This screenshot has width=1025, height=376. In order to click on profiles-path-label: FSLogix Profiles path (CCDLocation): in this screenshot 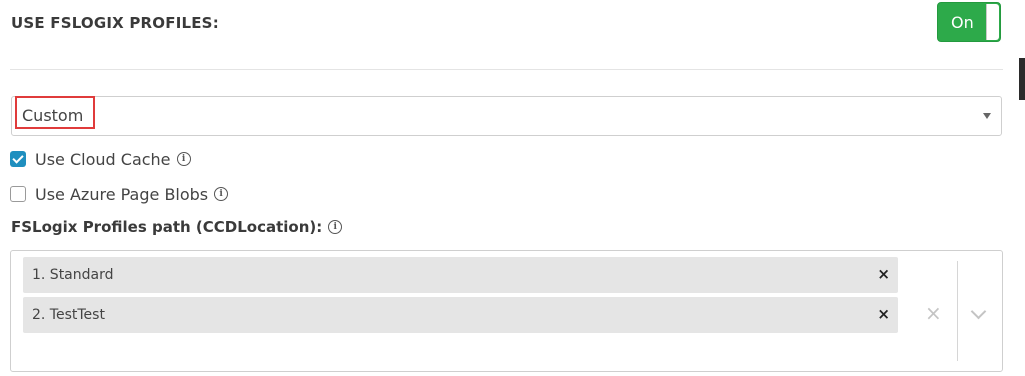, I will do `click(167, 227)`.